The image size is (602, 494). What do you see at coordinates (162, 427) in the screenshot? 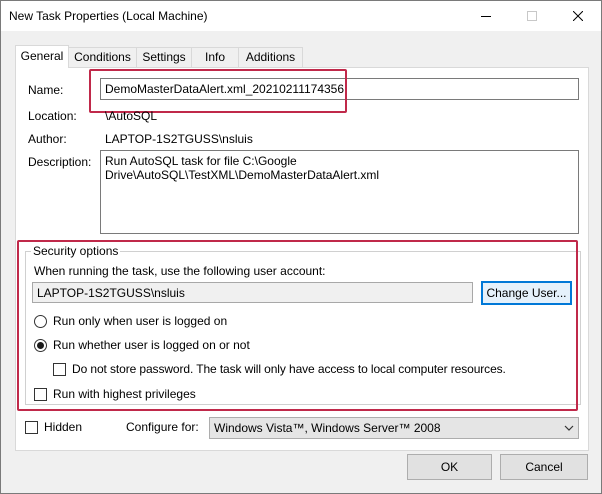
I see `configure-for-label: Configure for:` at bounding box center [162, 427].